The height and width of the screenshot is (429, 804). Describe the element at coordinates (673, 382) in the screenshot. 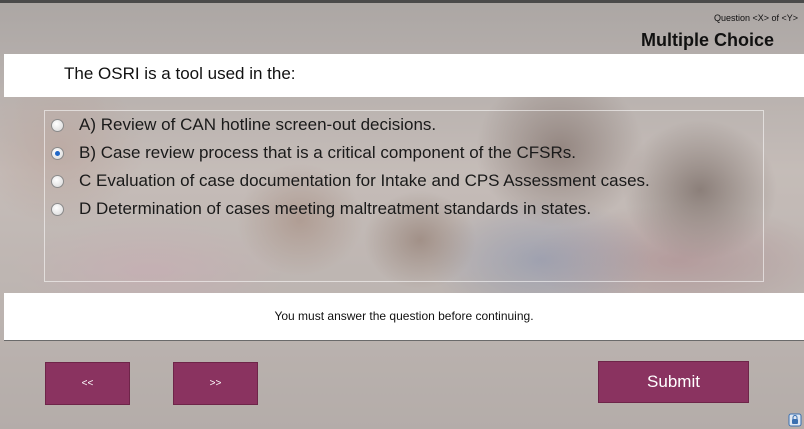

I see `submit-button: Submit` at that location.